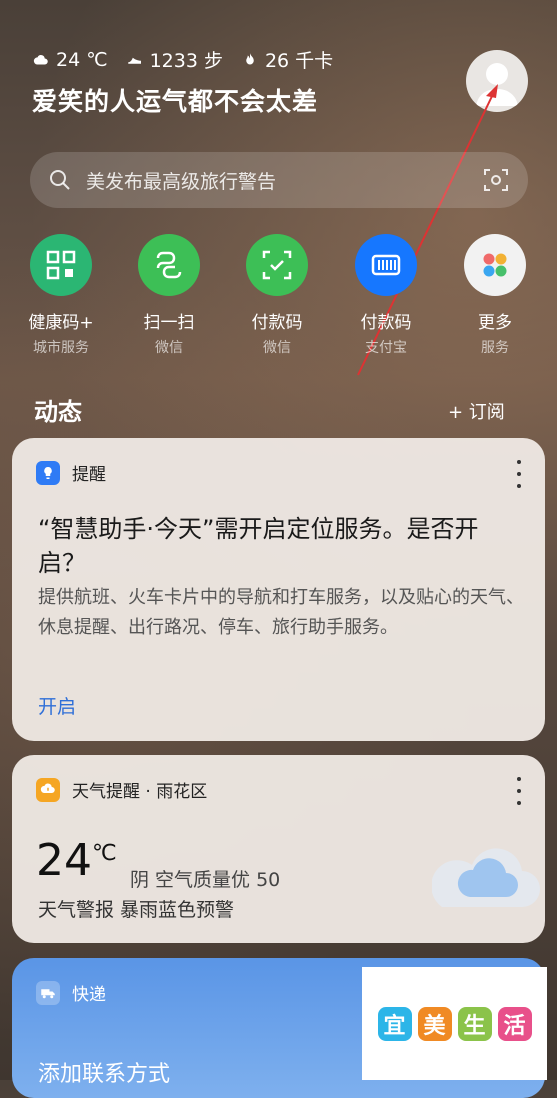  Describe the element at coordinates (258, 546) in the screenshot. I see `card-title: “智慧助手·今天”需开启定位服务。是否开启？` at that location.